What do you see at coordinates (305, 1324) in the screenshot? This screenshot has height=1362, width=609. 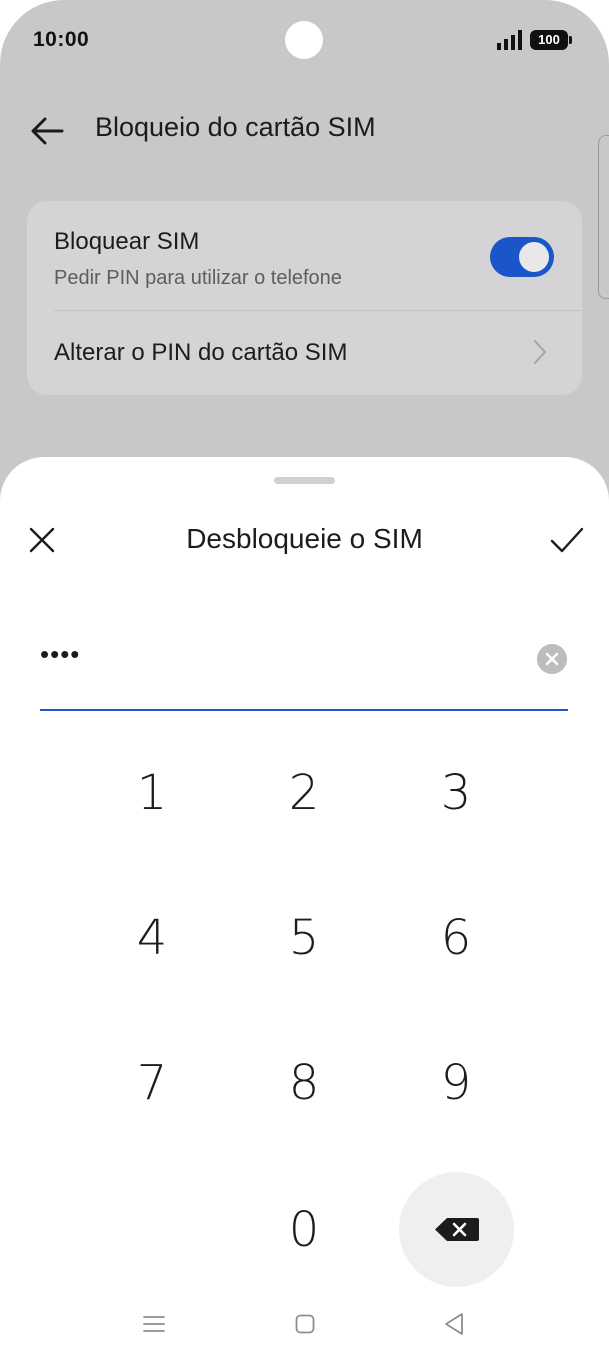 I see `home-icon` at bounding box center [305, 1324].